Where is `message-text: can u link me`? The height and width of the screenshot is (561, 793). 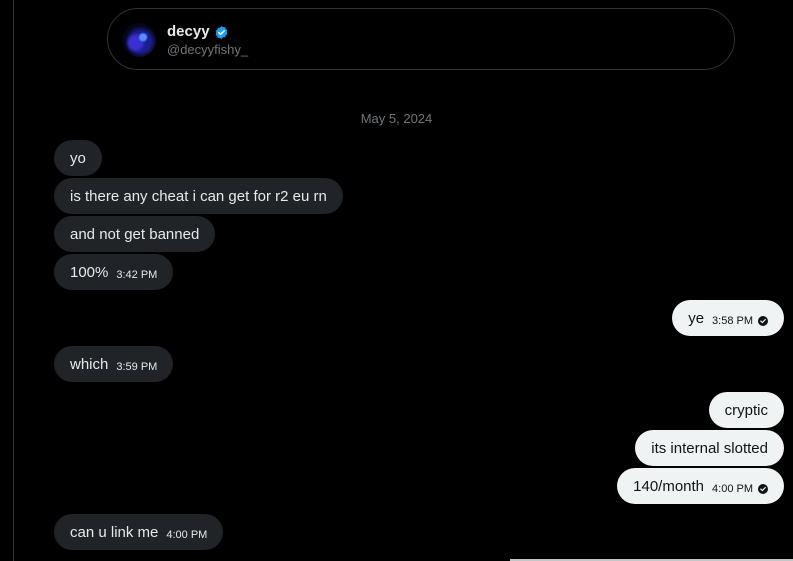
message-text: can u link me is located at coordinates (114, 532).